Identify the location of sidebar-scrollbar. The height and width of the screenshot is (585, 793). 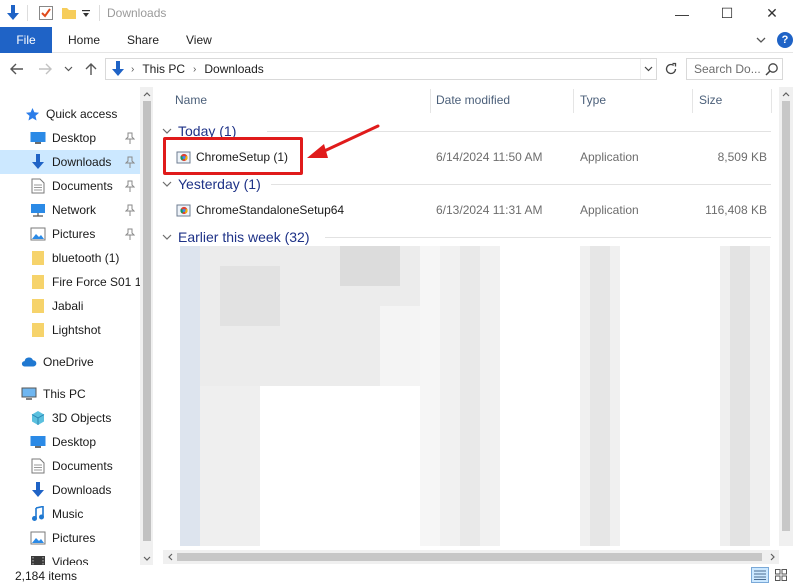
(146, 326).